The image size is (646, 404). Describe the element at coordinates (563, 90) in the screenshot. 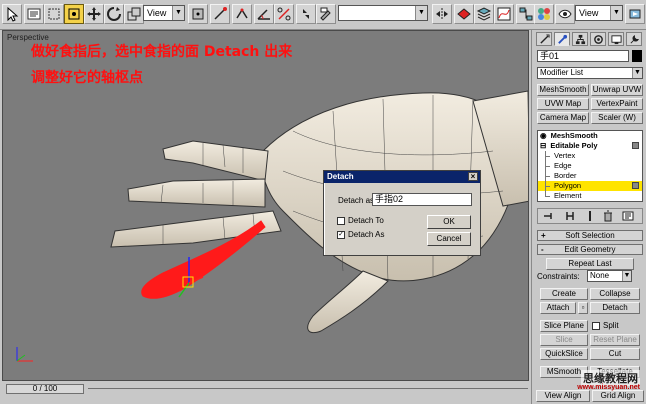

I see `meshsmooth-modifier-button: MeshSmooth` at that location.